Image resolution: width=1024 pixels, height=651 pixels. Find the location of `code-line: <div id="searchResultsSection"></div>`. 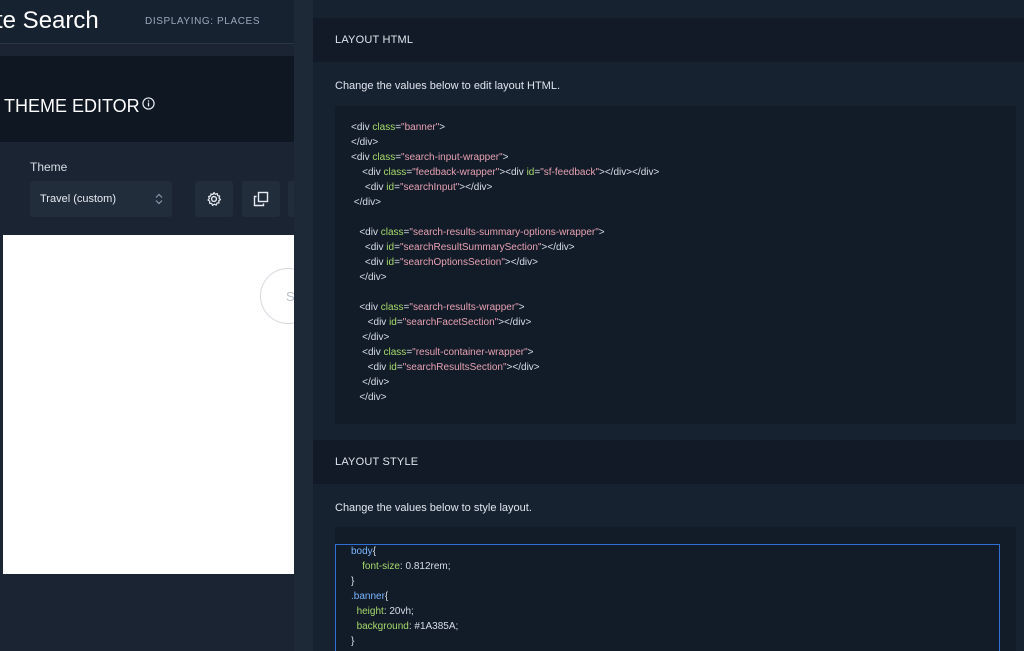

code-line: <div id="searchResultsSection"></div> is located at coordinates (445, 367).